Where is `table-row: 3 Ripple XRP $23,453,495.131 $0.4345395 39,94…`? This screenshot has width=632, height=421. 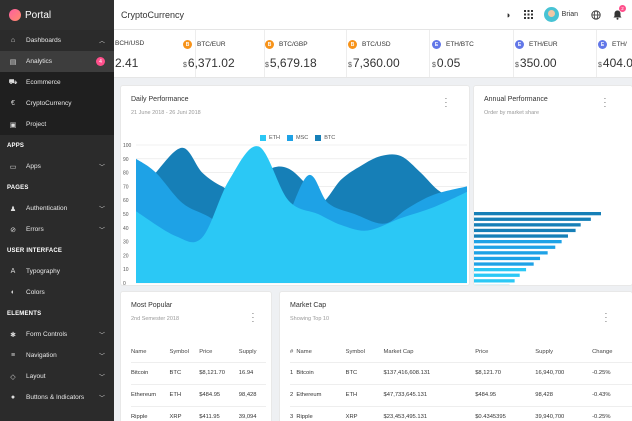 table-row: 3 Ripple XRP $23,453,495.131 $0.4345395 39,94… is located at coordinates (461, 413).